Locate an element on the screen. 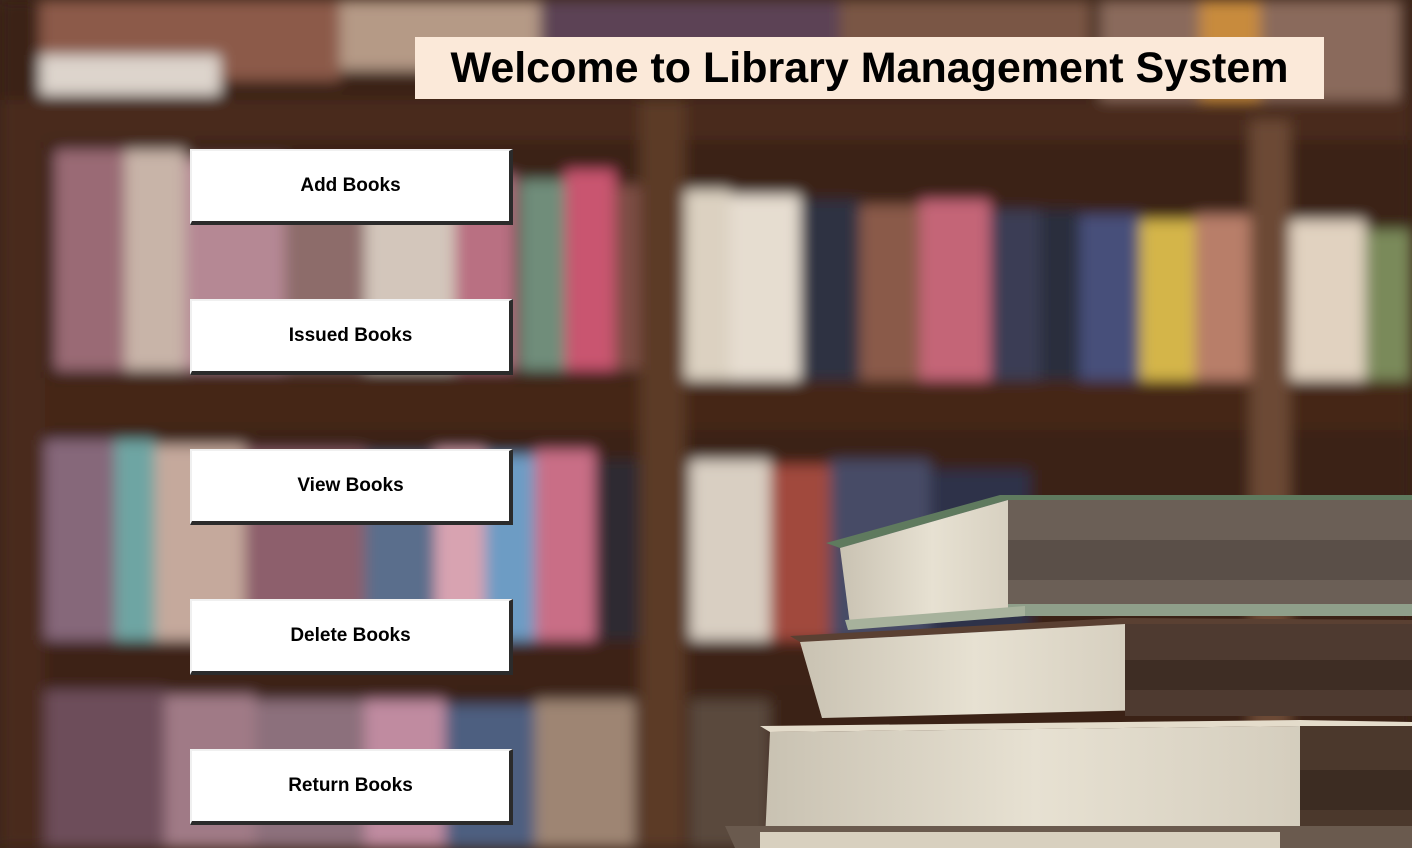 This screenshot has height=848, width=1412. return-books-button: Return Books is located at coordinates (351, 787).